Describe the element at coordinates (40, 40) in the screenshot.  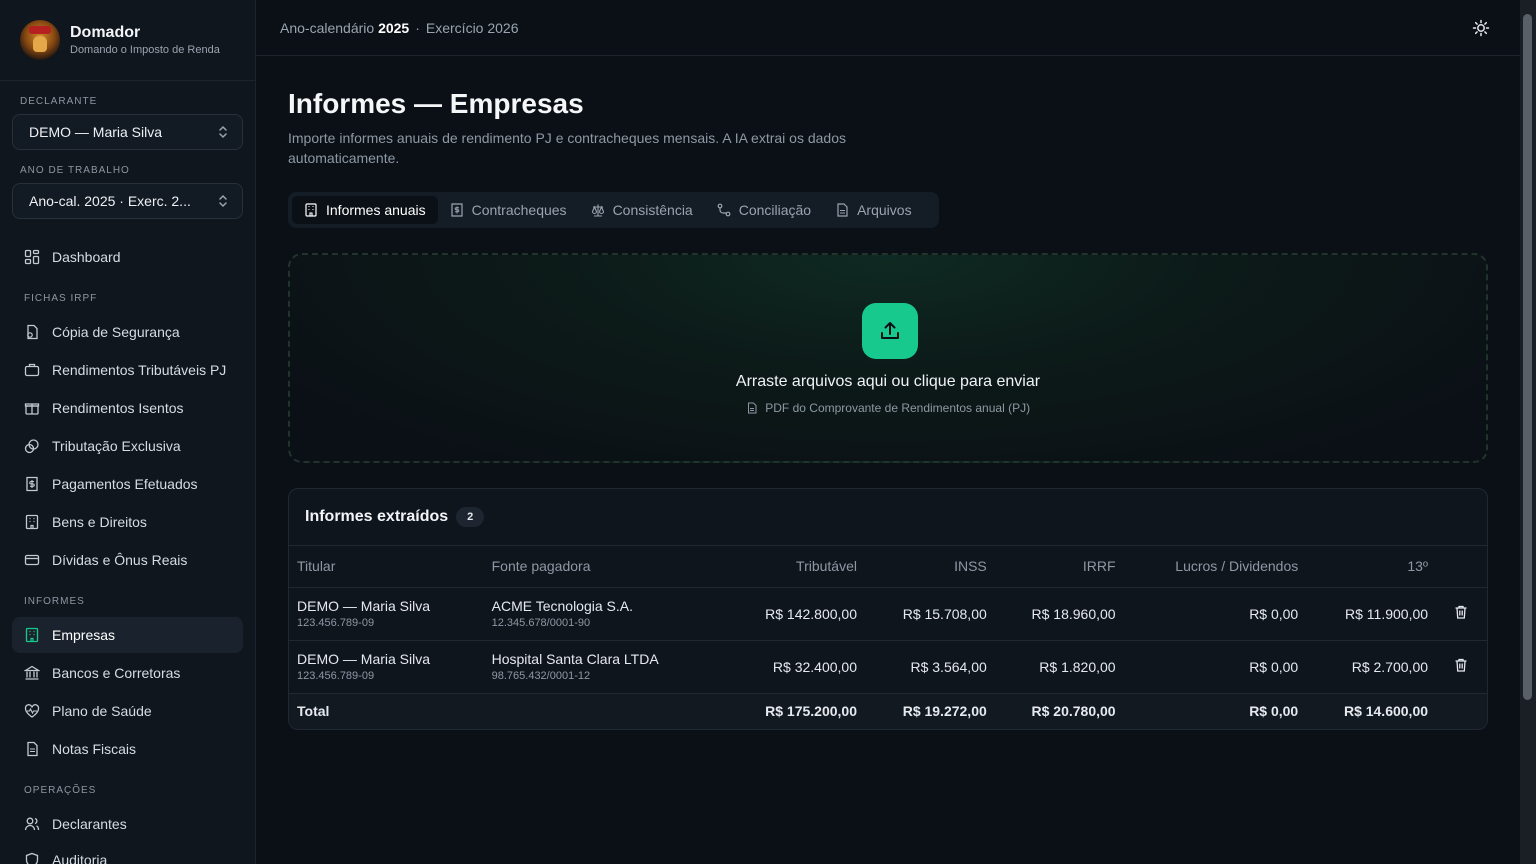
I see `lion-logo-icon` at that location.